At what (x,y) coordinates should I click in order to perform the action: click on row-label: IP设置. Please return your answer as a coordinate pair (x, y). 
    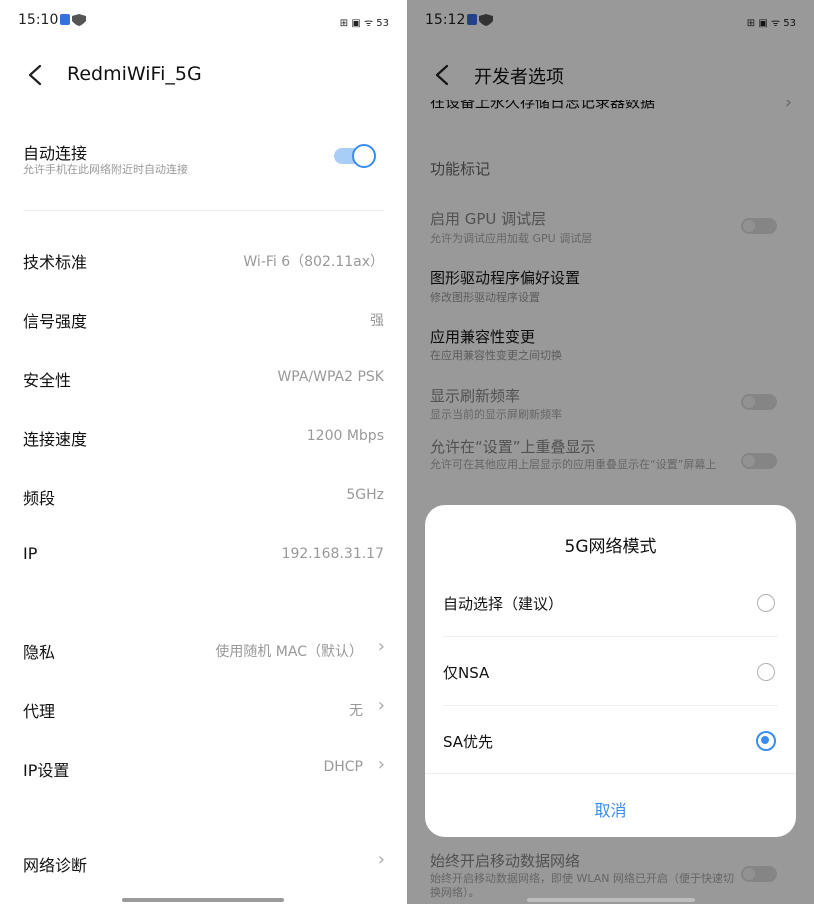
    Looking at the image, I should click on (46, 770).